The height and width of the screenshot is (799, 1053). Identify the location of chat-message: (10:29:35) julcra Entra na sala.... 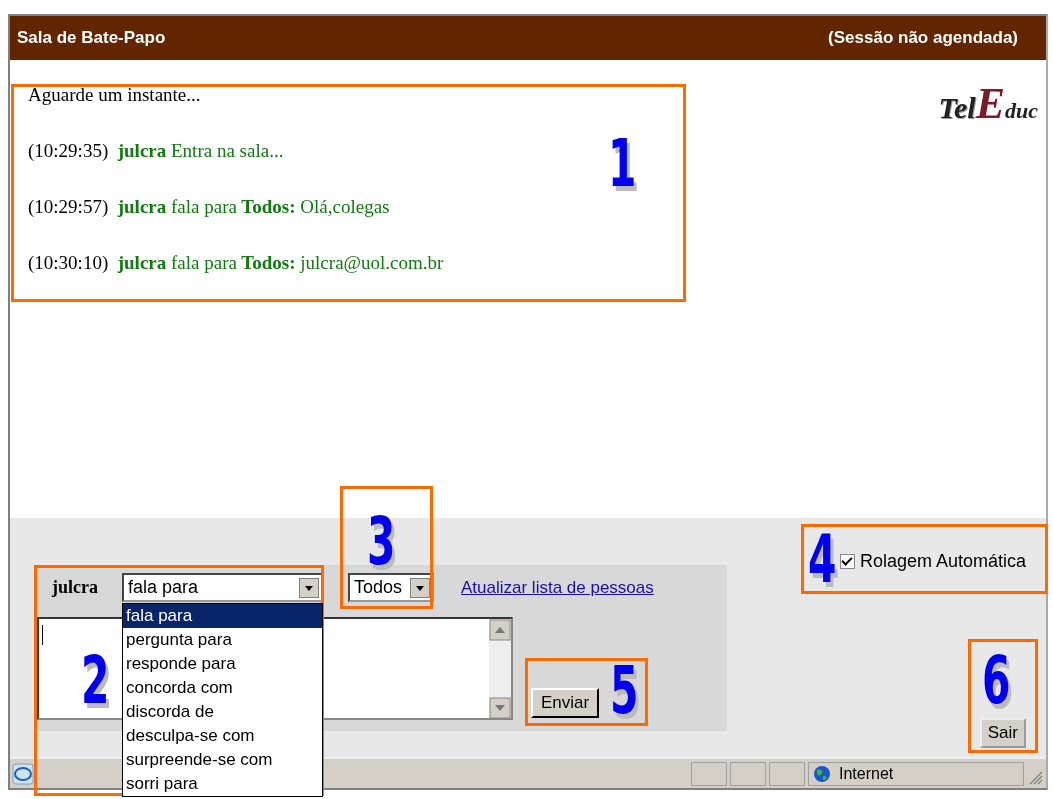
(156, 150).